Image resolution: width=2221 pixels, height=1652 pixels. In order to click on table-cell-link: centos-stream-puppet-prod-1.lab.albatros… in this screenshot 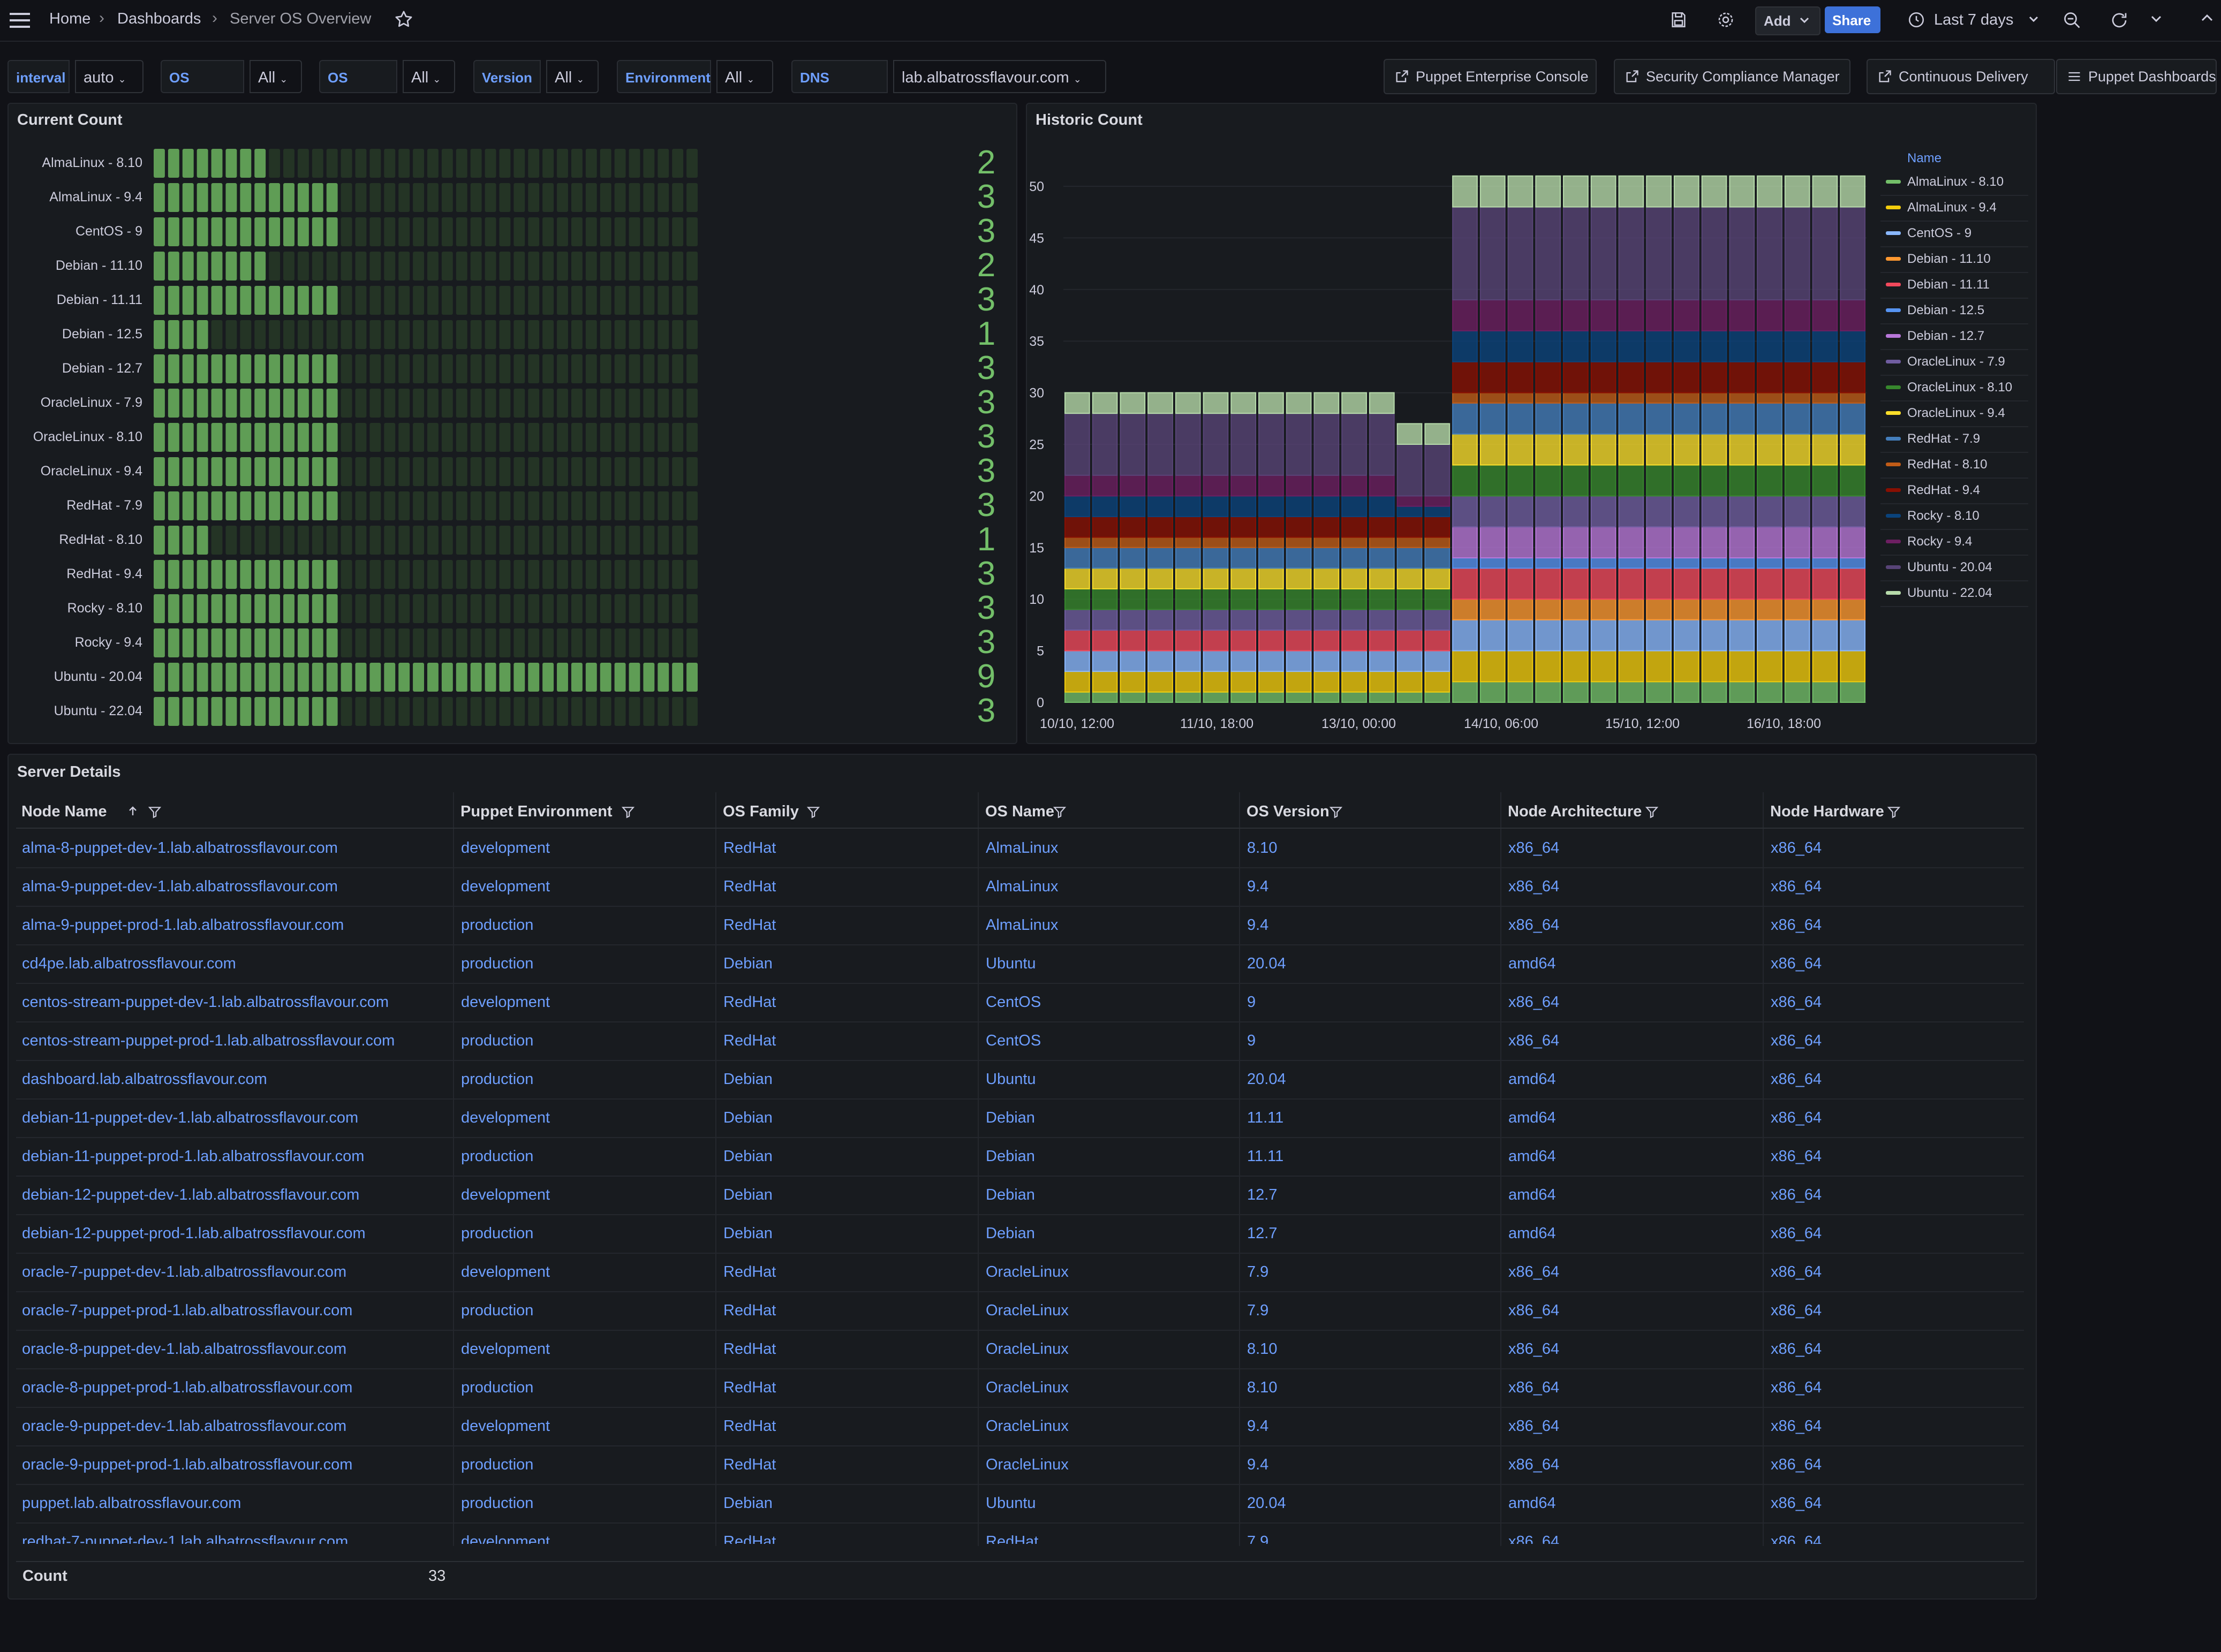, I will do `click(209, 1041)`.